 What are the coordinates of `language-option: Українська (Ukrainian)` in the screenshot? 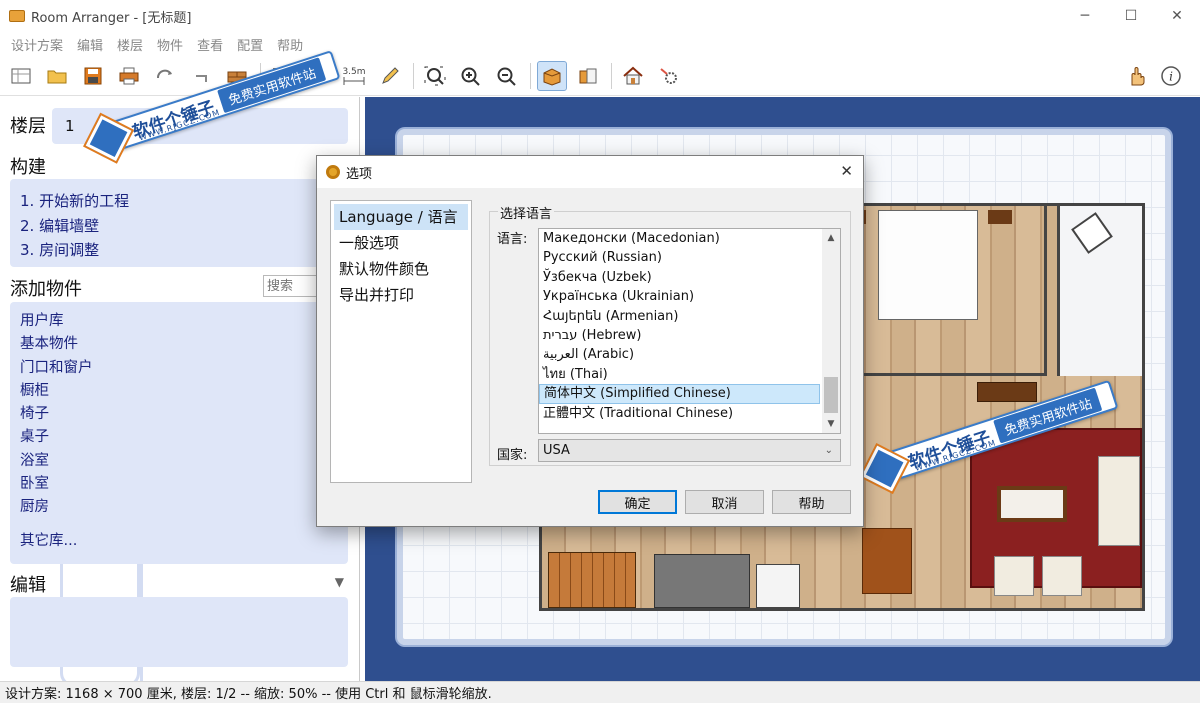 It's located at (679, 296).